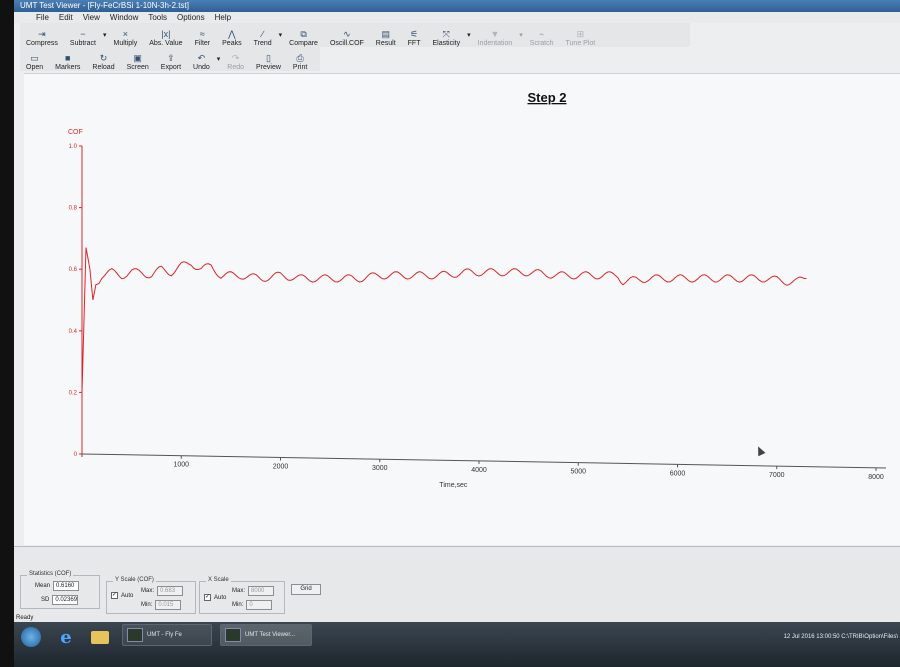 This screenshot has width=900, height=667. I want to click on open-button: ▭ Open, so click(34, 59).